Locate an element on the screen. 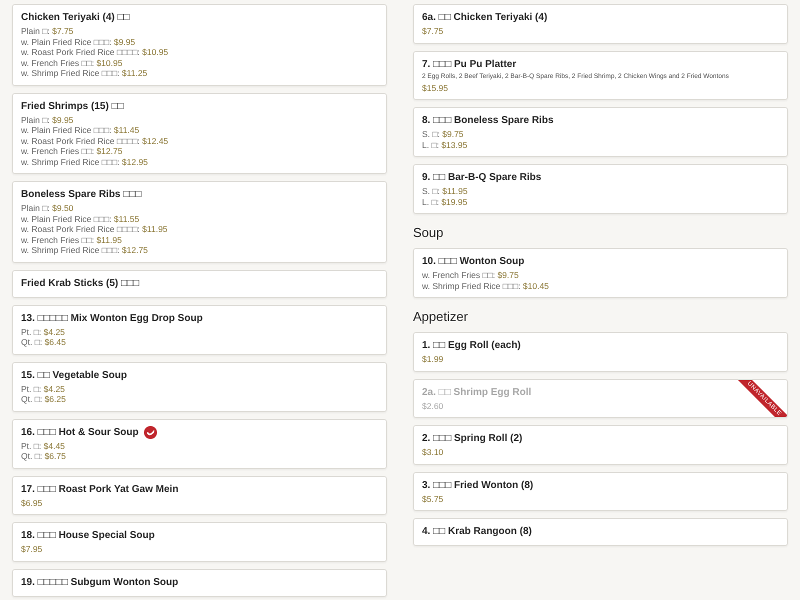  item-title: 15. □□ Vegetable Soup is located at coordinates (74, 375).